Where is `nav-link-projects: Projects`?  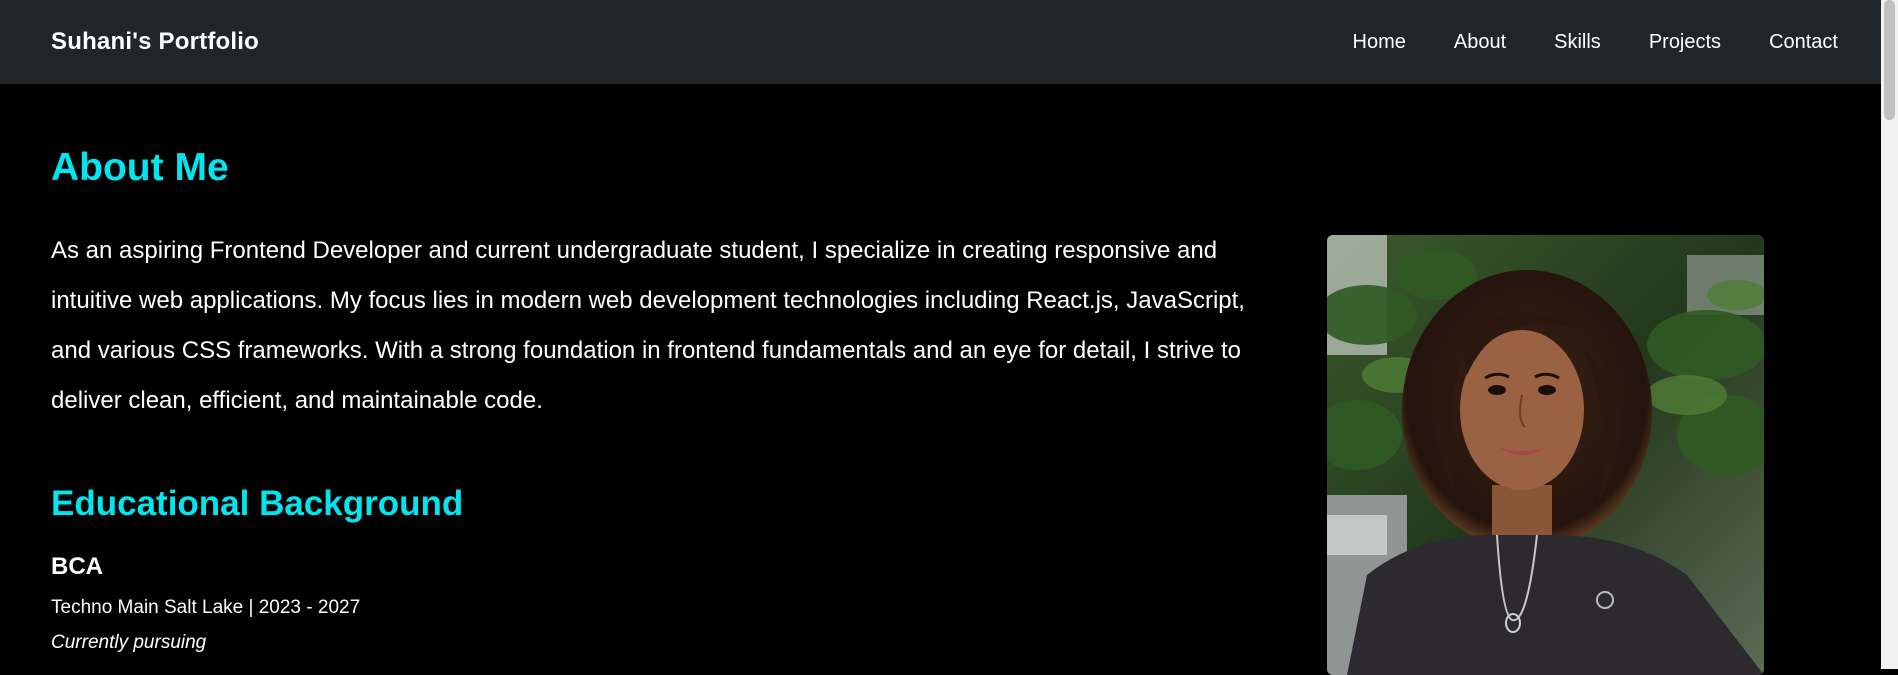 nav-link-projects: Projects is located at coordinates (1685, 42).